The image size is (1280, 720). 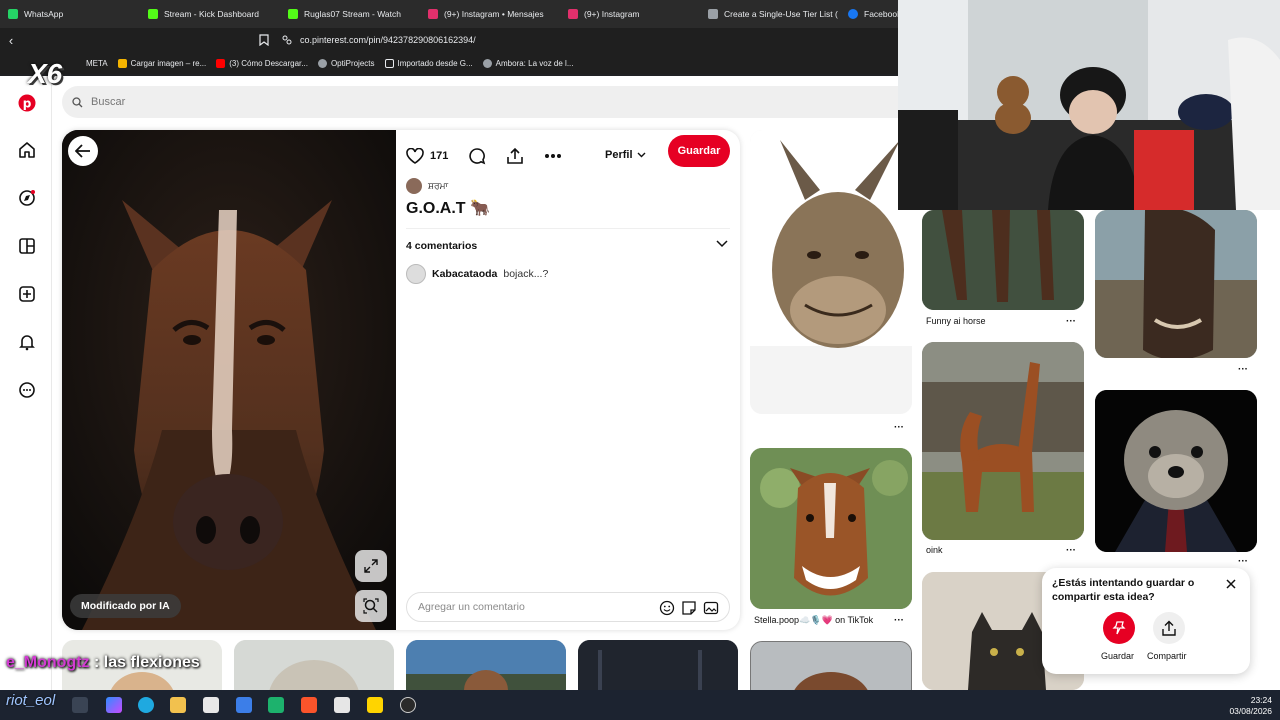 What do you see at coordinates (408, 705) in the screenshot?
I see `obs-icon` at bounding box center [408, 705].